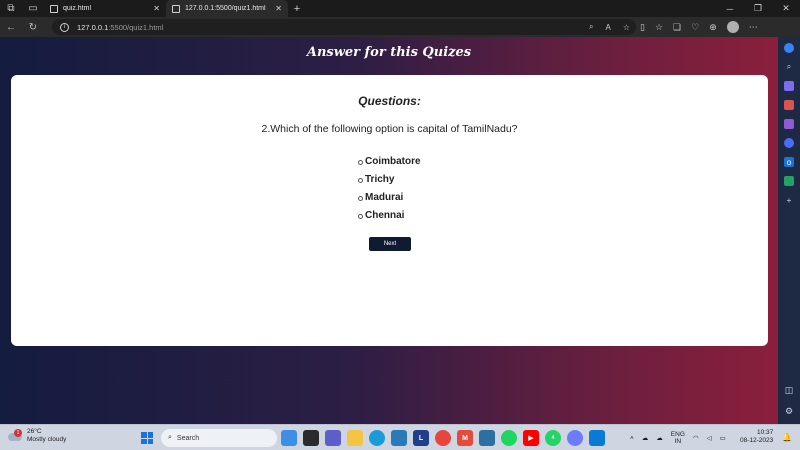 This screenshot has height=450, width=800. What do you see at coordinates (147, 438) in the screenshot?
I see `start-button` at bounding box center [147, 438].